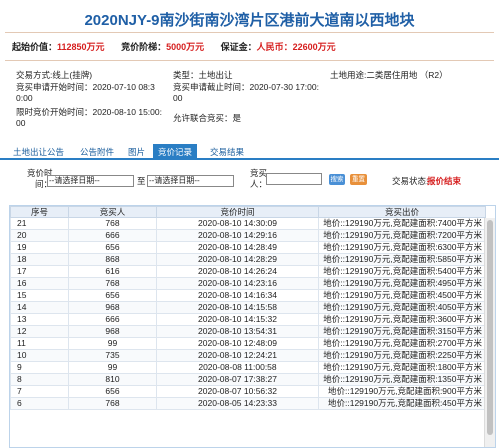 This screenshot has height=448, width=499. I want to click on row-bid-time: 2020-08-10 14:15:58, so click(237, 307).